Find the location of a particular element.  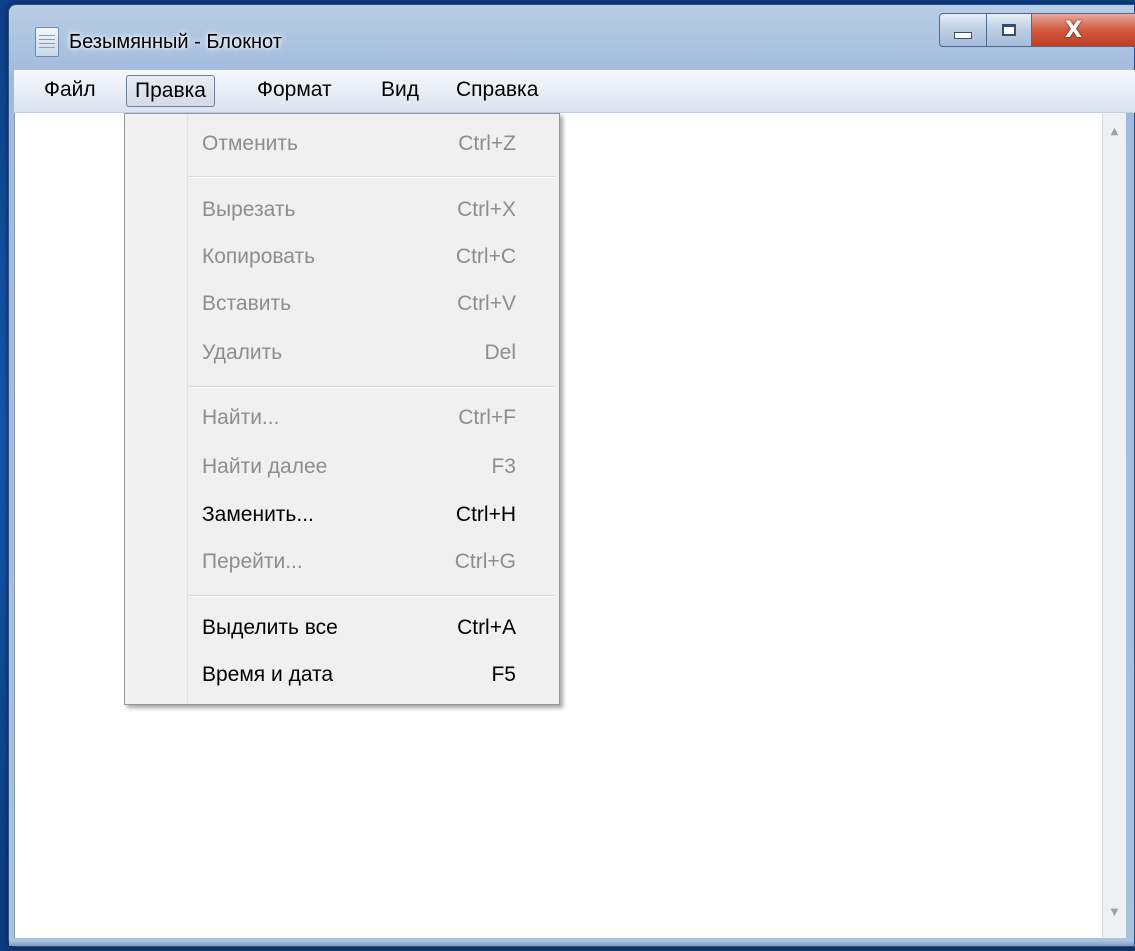

menu-item-label: Вставить is located at coordinates (247, 303).